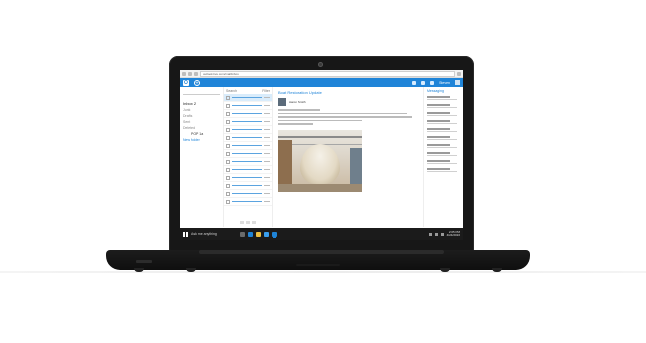 The height and width of the screenshot is (343, 646). Describe the element at coordinates (321, 82) in the screenshot. I see `mail-app-header: O + Steven` at that location.